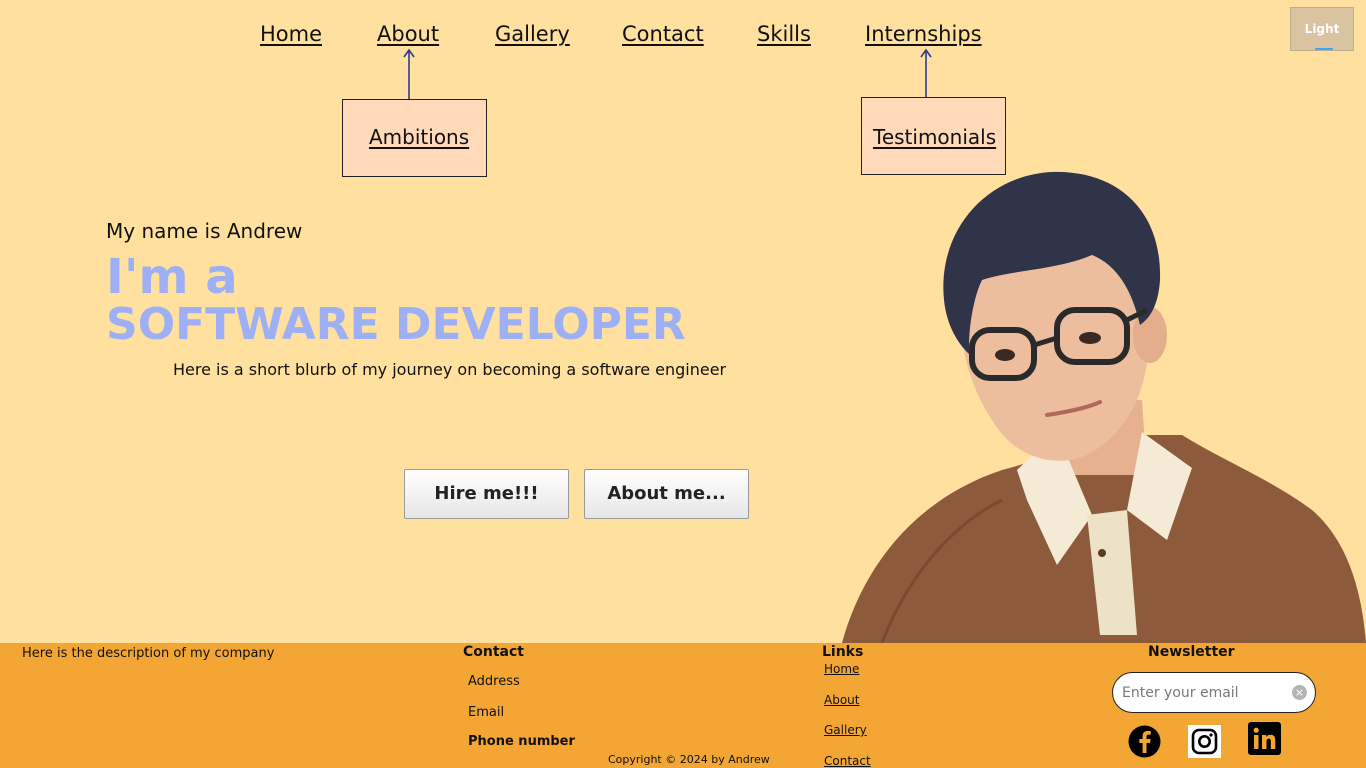 This screenshot has width=1366, height=768. What do you see at coordinates (486, 494) in the screenshot?
I see `hire-me-button: Hire me!!!` at bounding box center [486, 494].